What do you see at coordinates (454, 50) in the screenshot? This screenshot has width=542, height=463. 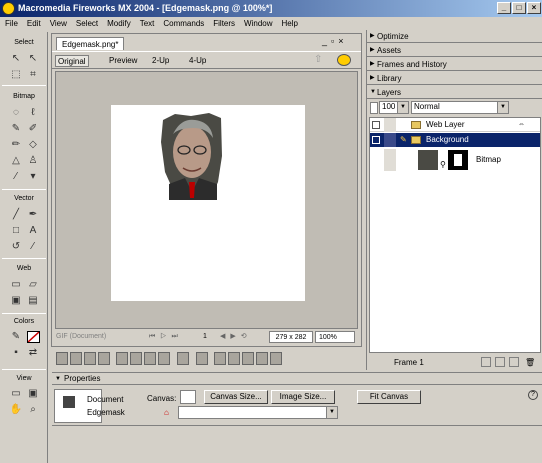 I see `panel-assets-header: ▶ Assets` at bounding box center [454, 50].